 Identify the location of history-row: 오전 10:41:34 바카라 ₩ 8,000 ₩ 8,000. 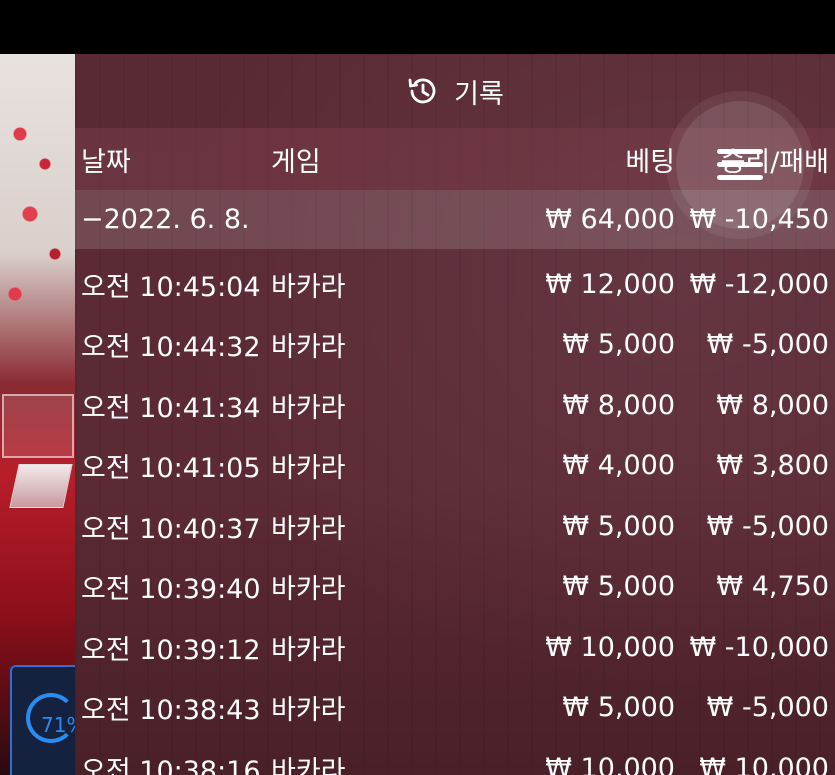
(455, 405).